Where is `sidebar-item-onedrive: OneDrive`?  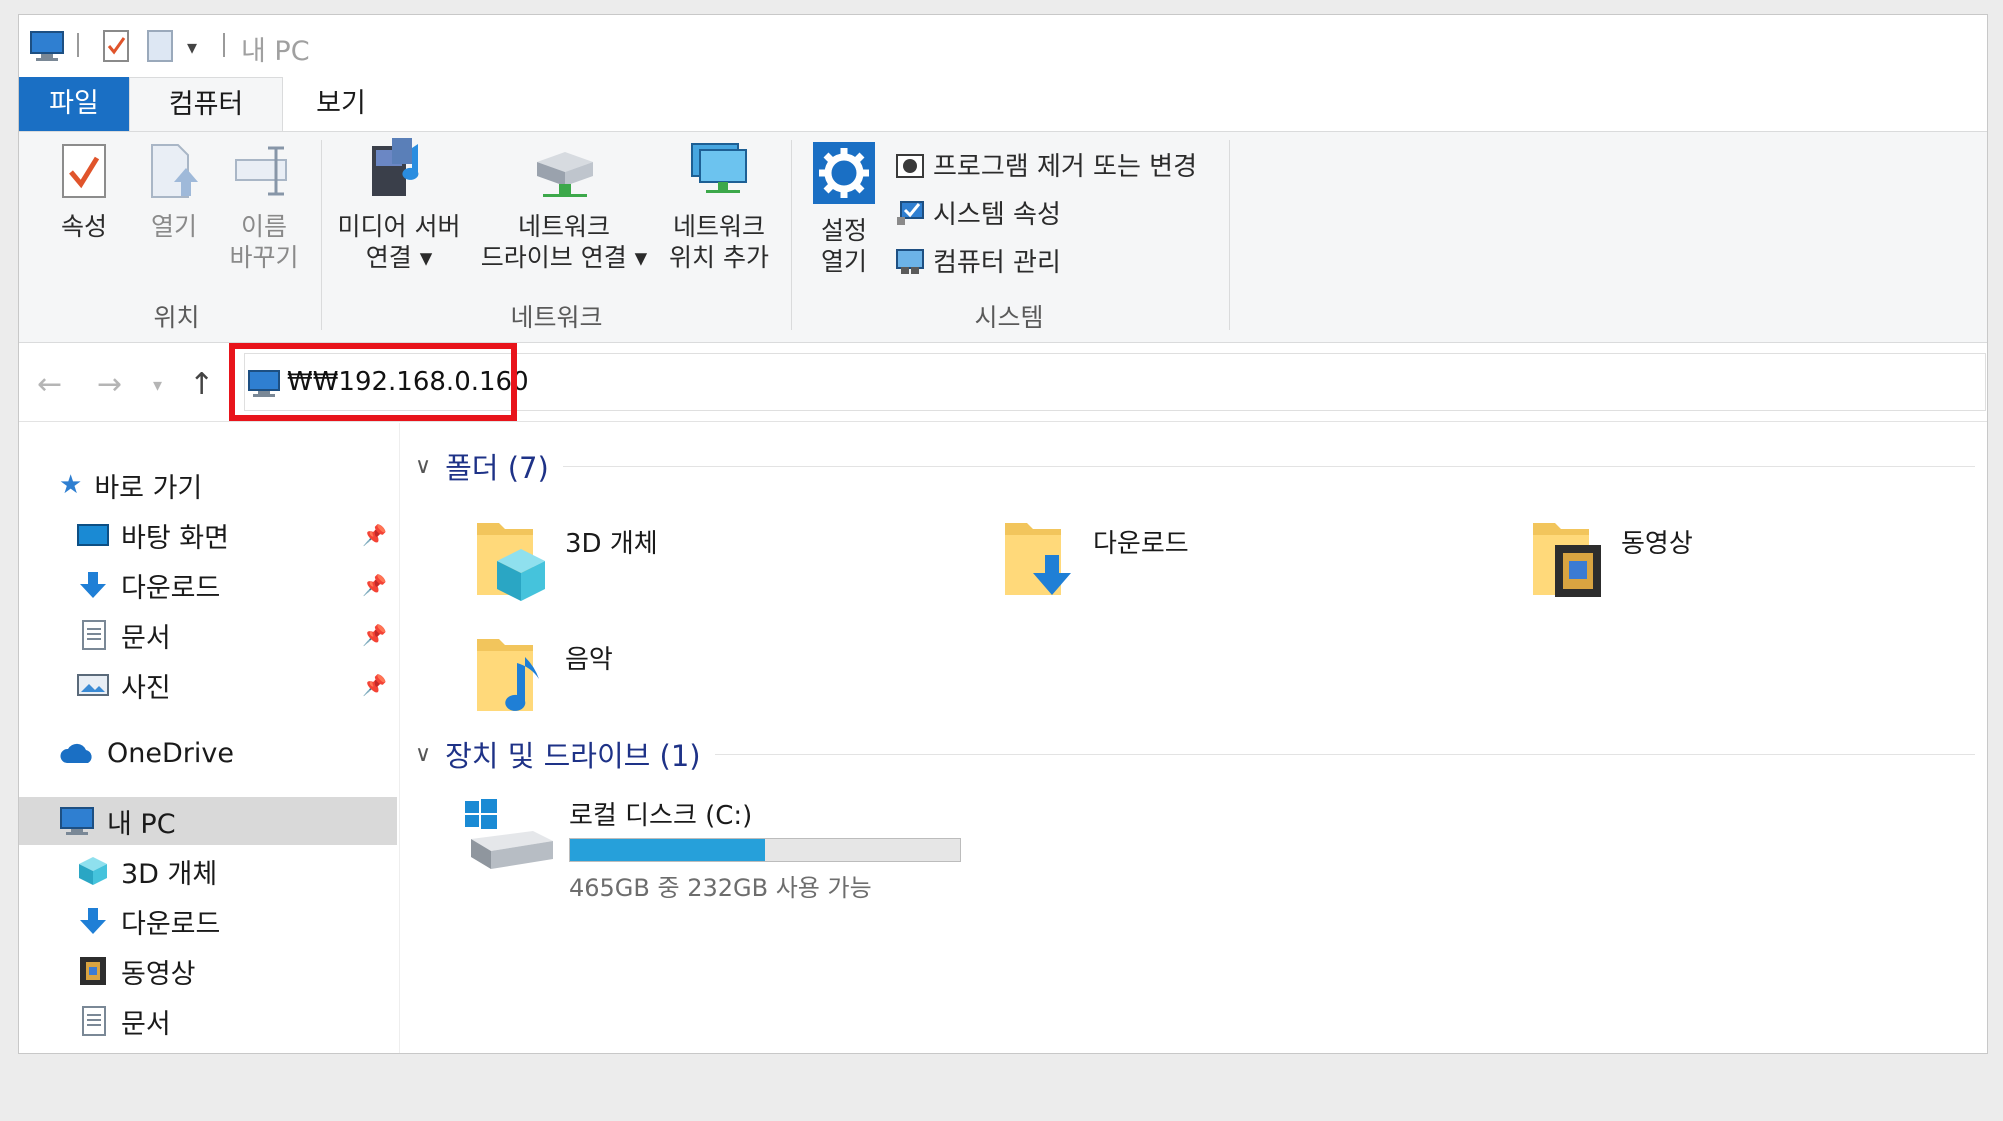
sidebar-item-onedrive: OneDrive is located at coordinates (146, 753).